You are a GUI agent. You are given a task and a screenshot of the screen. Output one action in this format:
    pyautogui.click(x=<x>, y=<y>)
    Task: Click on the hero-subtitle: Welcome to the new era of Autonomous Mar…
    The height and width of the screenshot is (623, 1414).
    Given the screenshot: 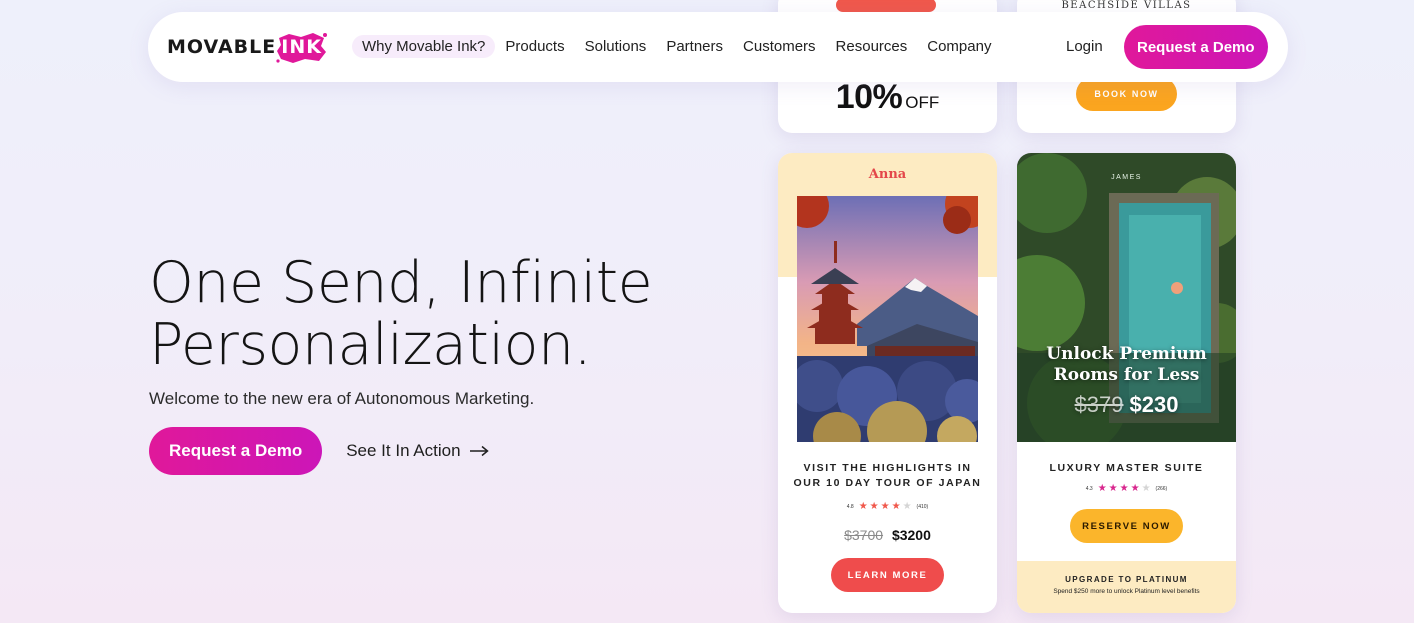 What is the action you would take?
    pyautogui.click(x=342, y=398)
    